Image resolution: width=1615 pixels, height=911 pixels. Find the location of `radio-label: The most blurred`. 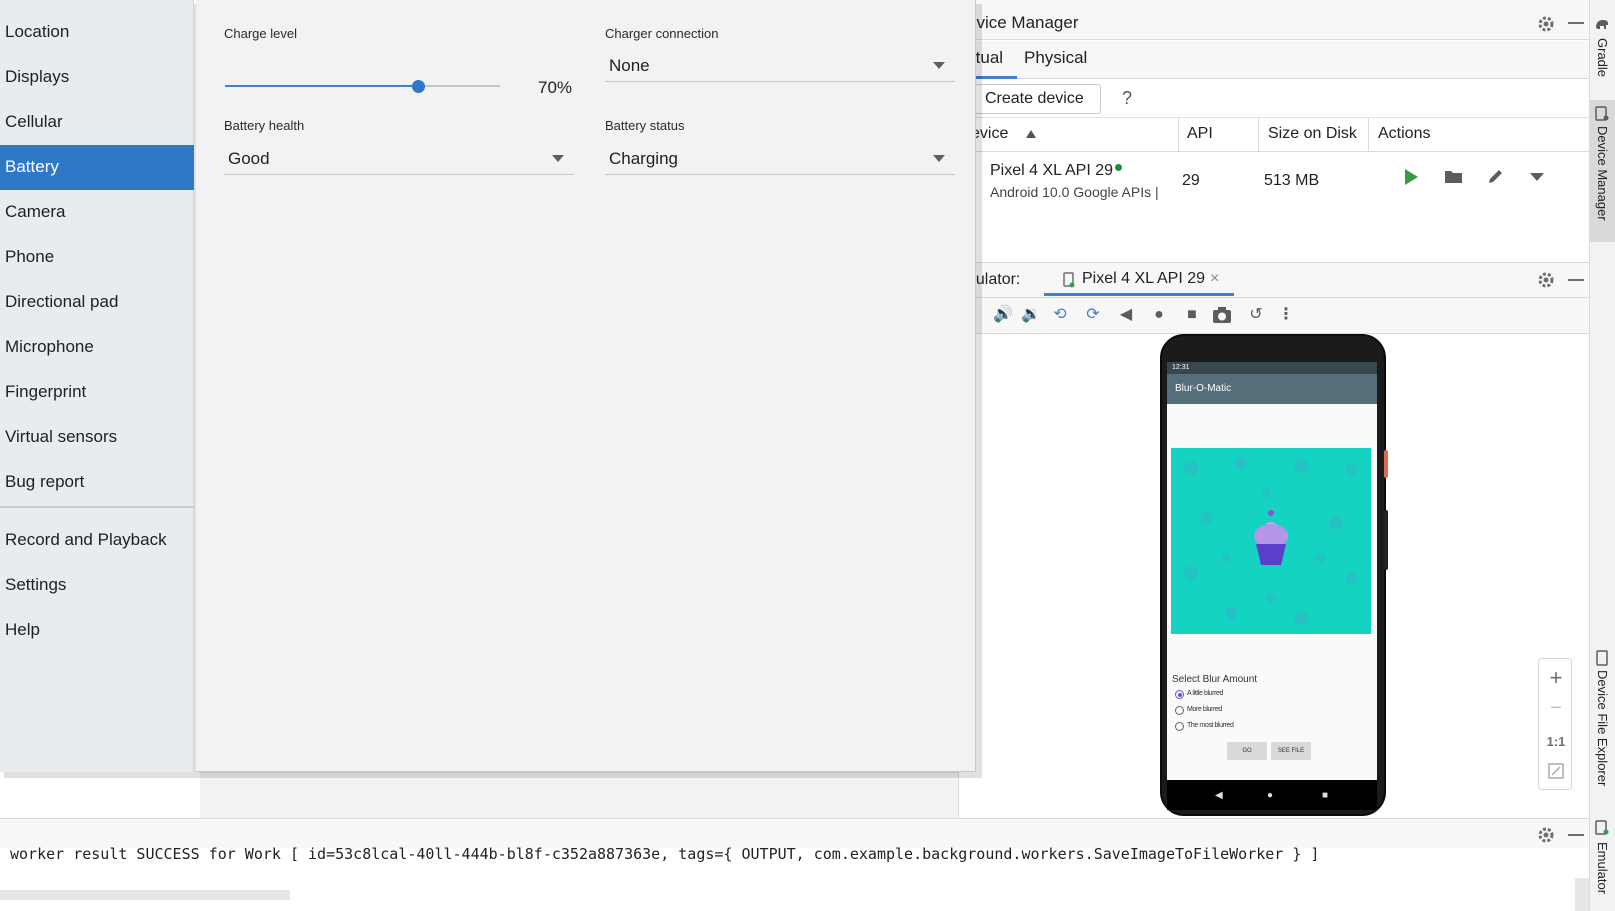

radio-label: The most blurred is located at coordinates (1210, 725).